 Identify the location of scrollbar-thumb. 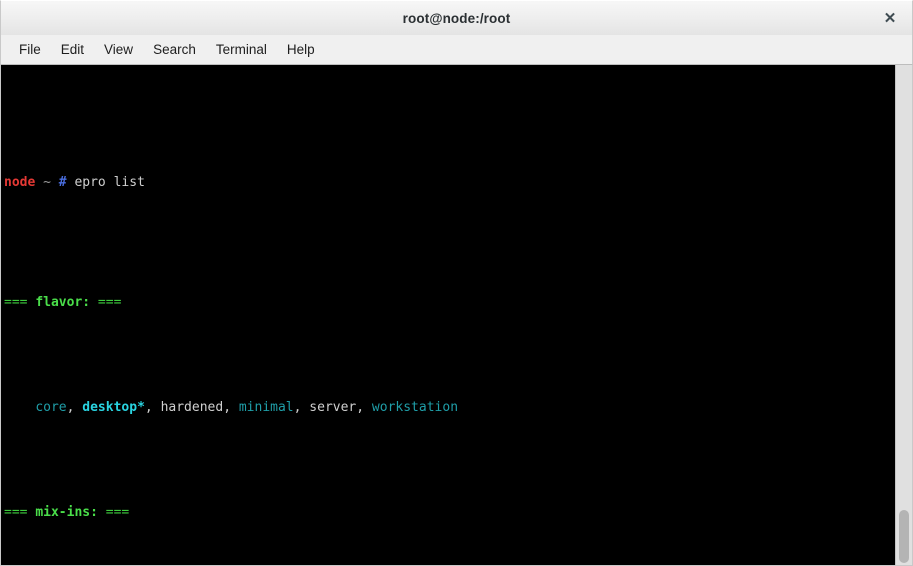
(904, 536).